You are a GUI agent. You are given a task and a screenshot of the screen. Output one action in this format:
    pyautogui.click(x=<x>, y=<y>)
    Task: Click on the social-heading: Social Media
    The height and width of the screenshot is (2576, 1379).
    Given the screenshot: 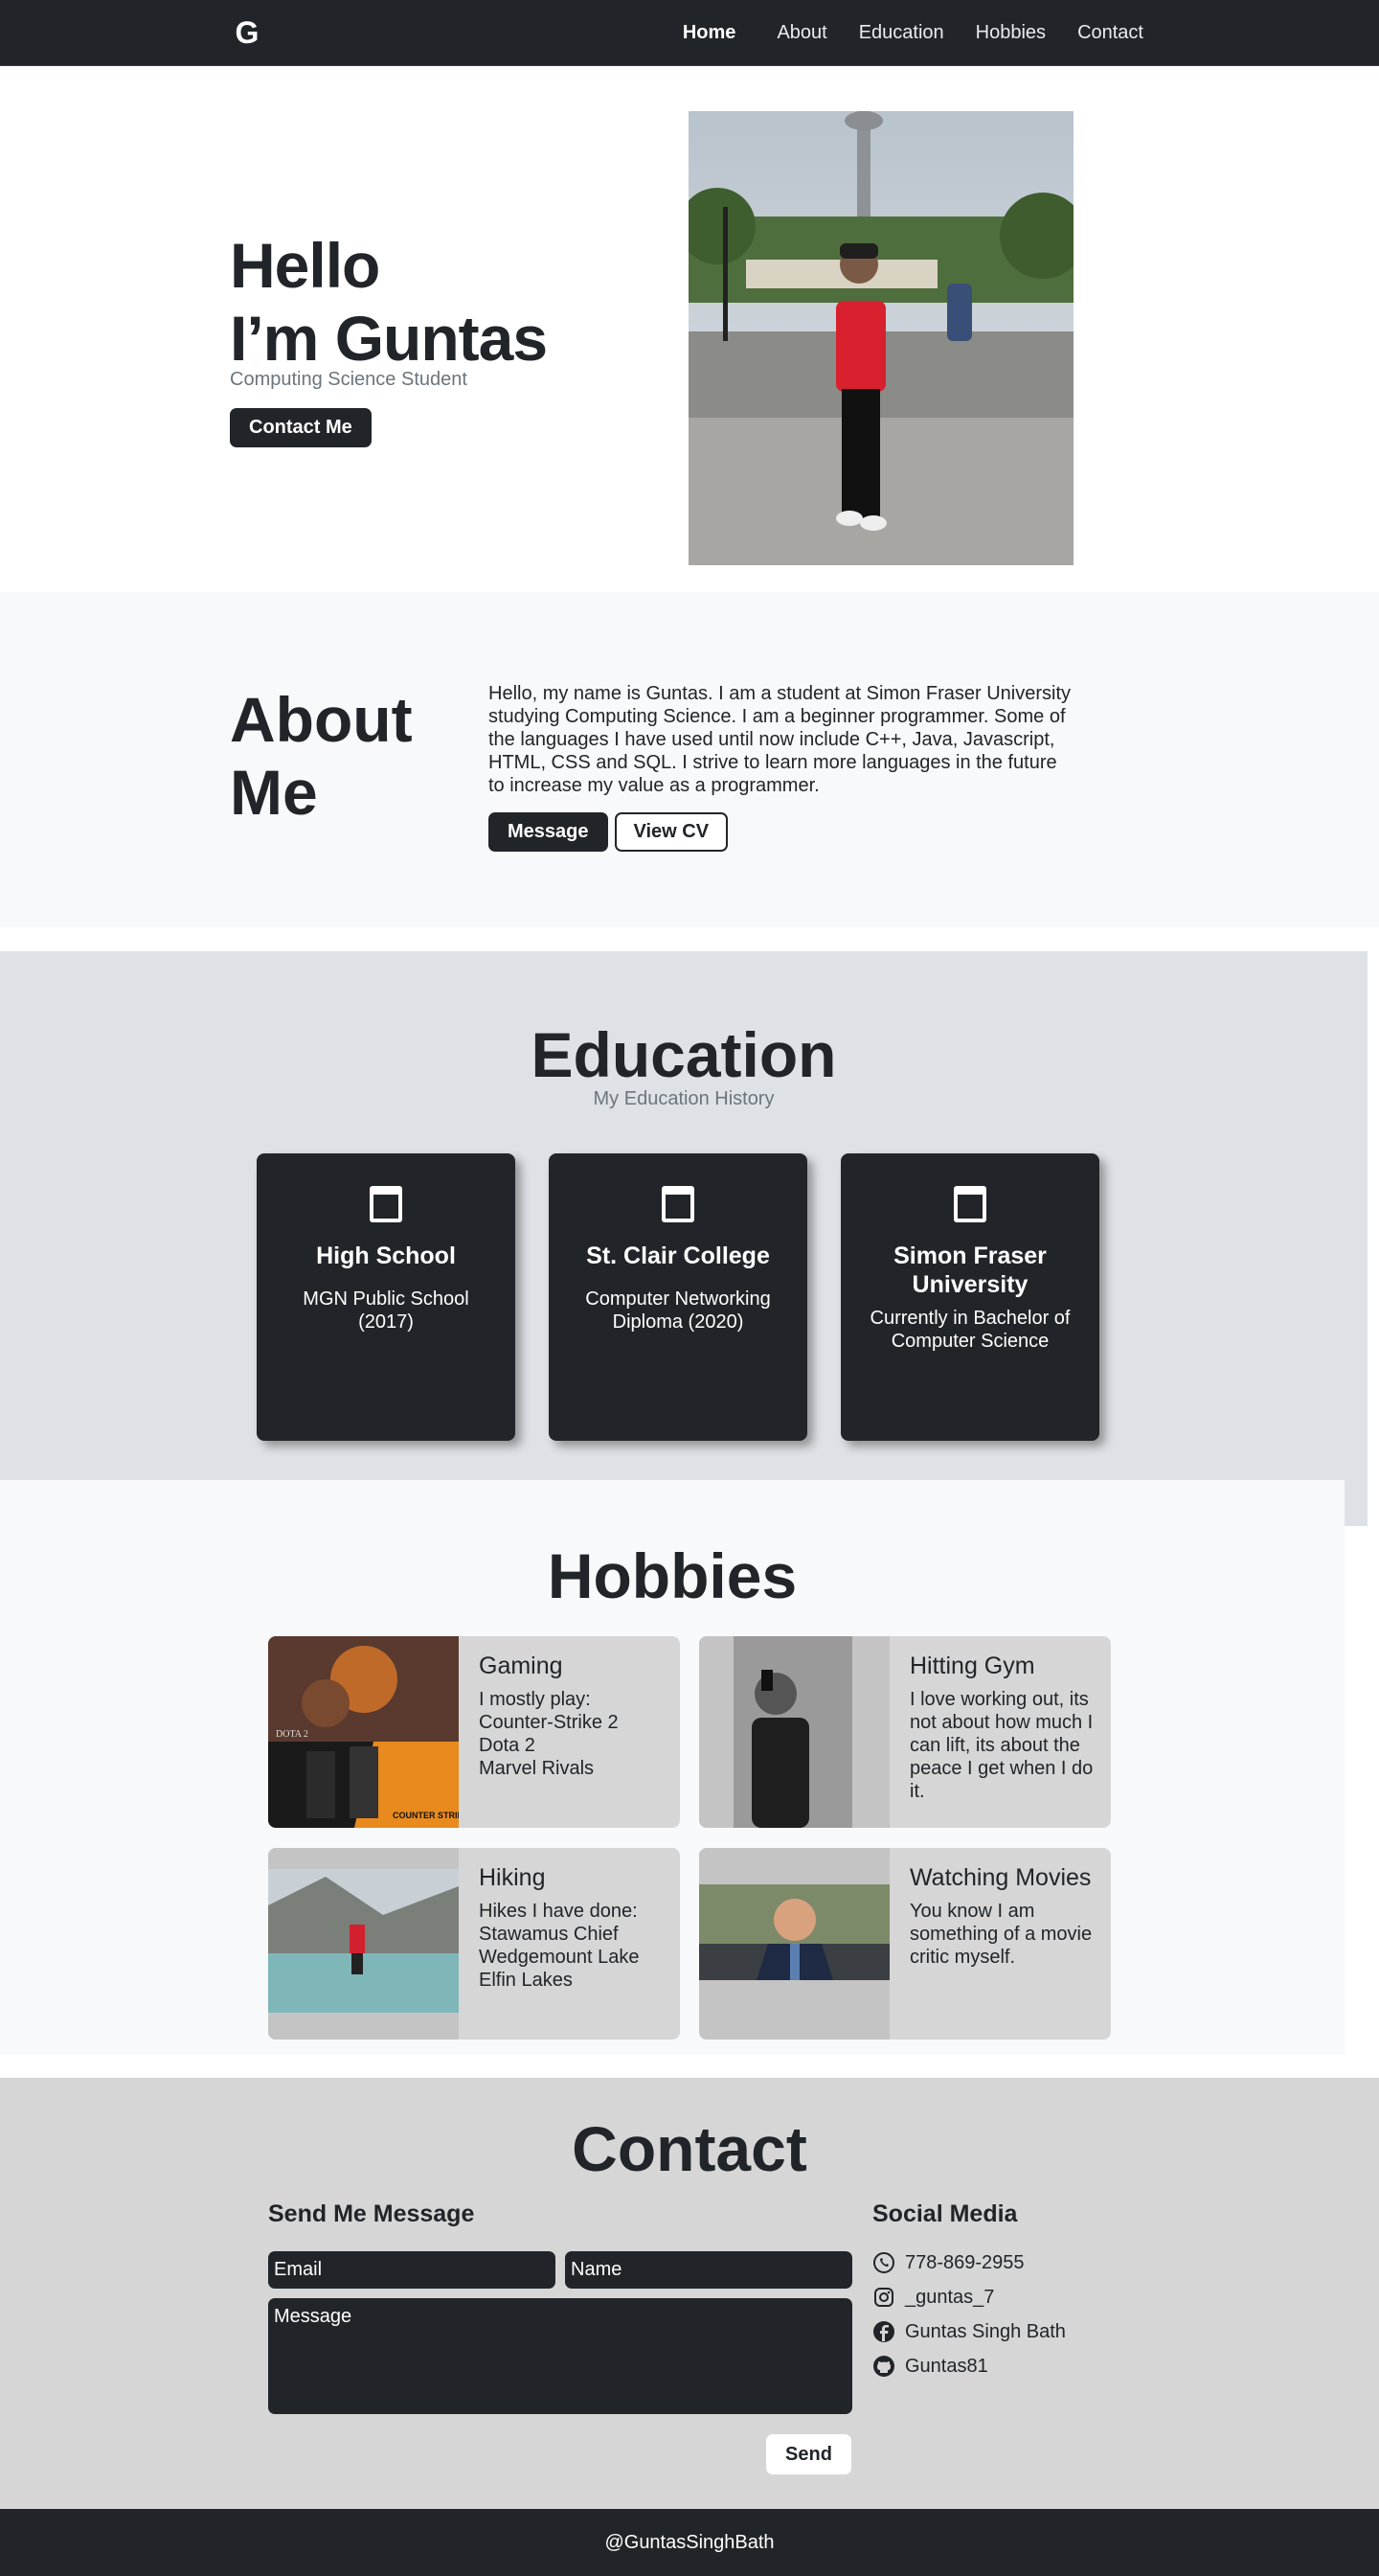 What is the action you would take?
    pyautogui.click(x=945, y=2214)
    